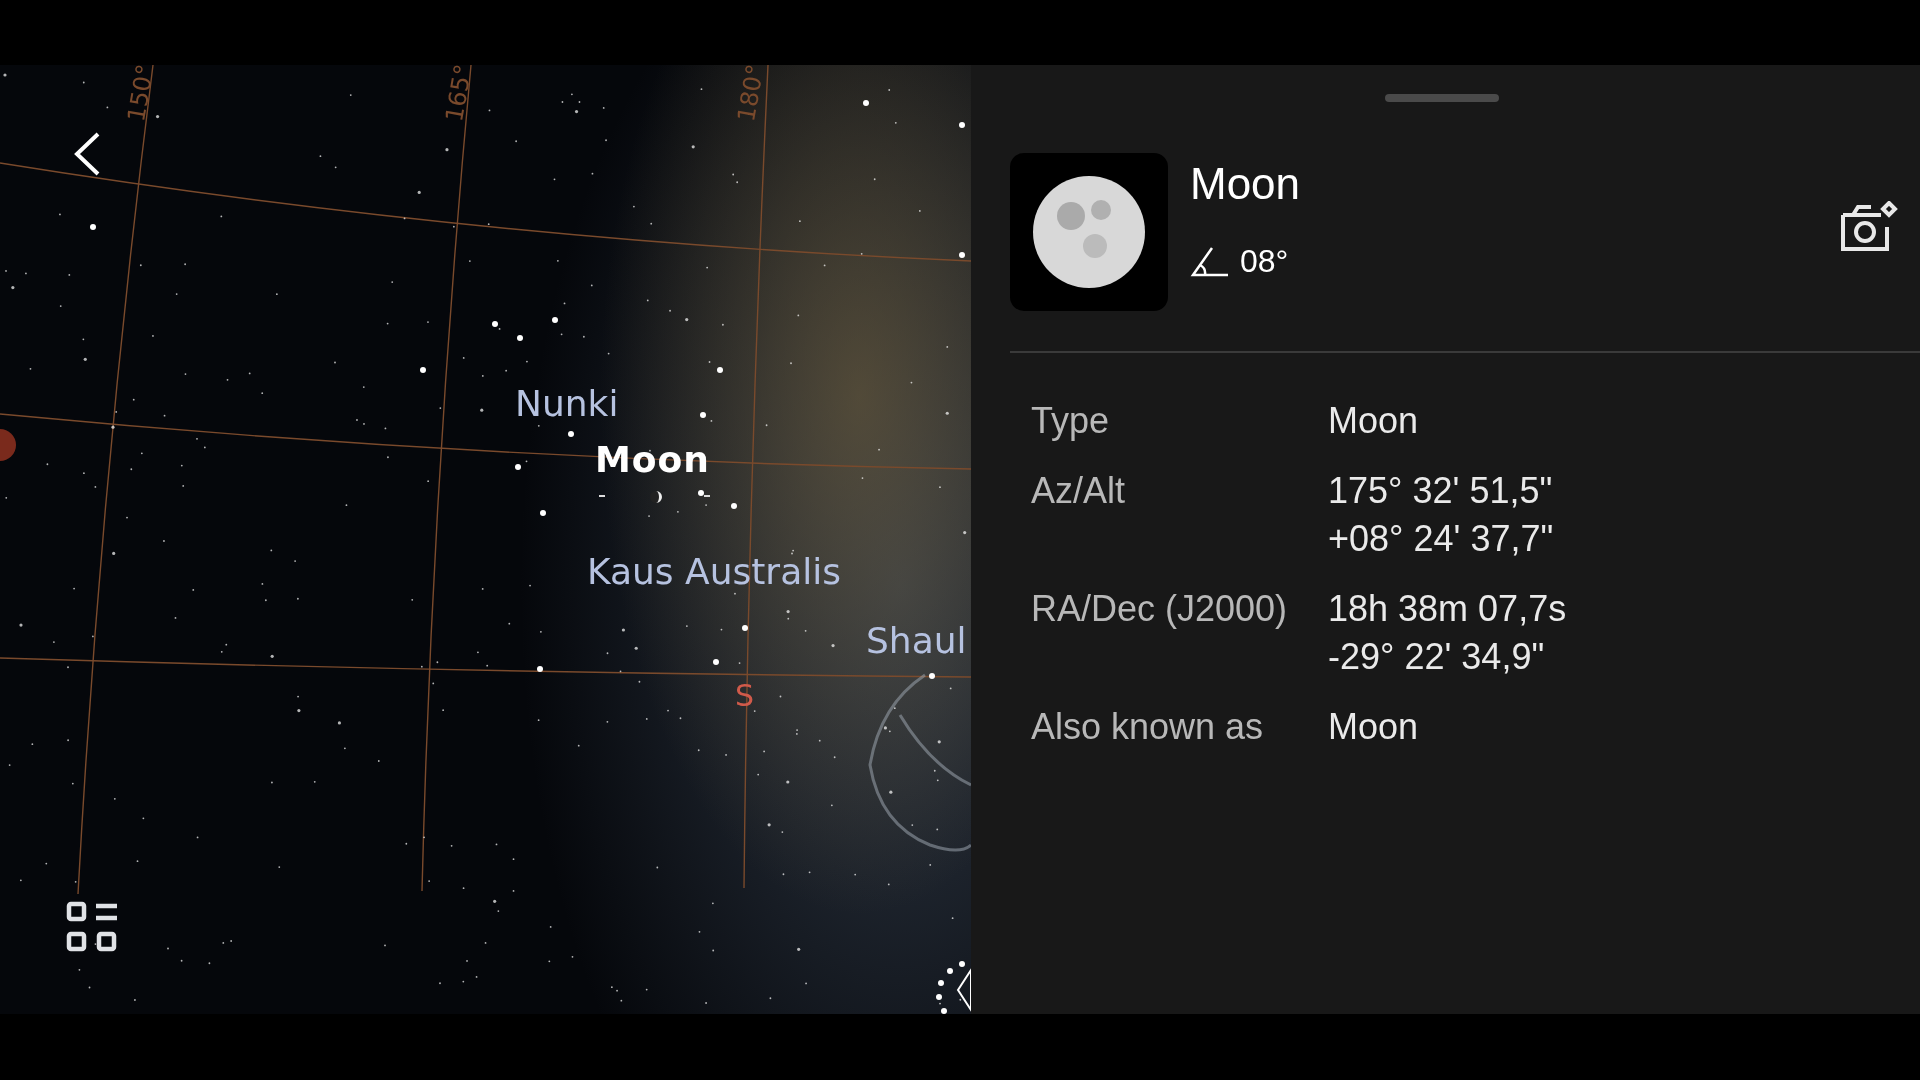 The width and height of the screenshot is (1920, 1080). Describe the element at coordinates (1264, 261) in the screenshot. I see `altitude-value: 08°` at that location.